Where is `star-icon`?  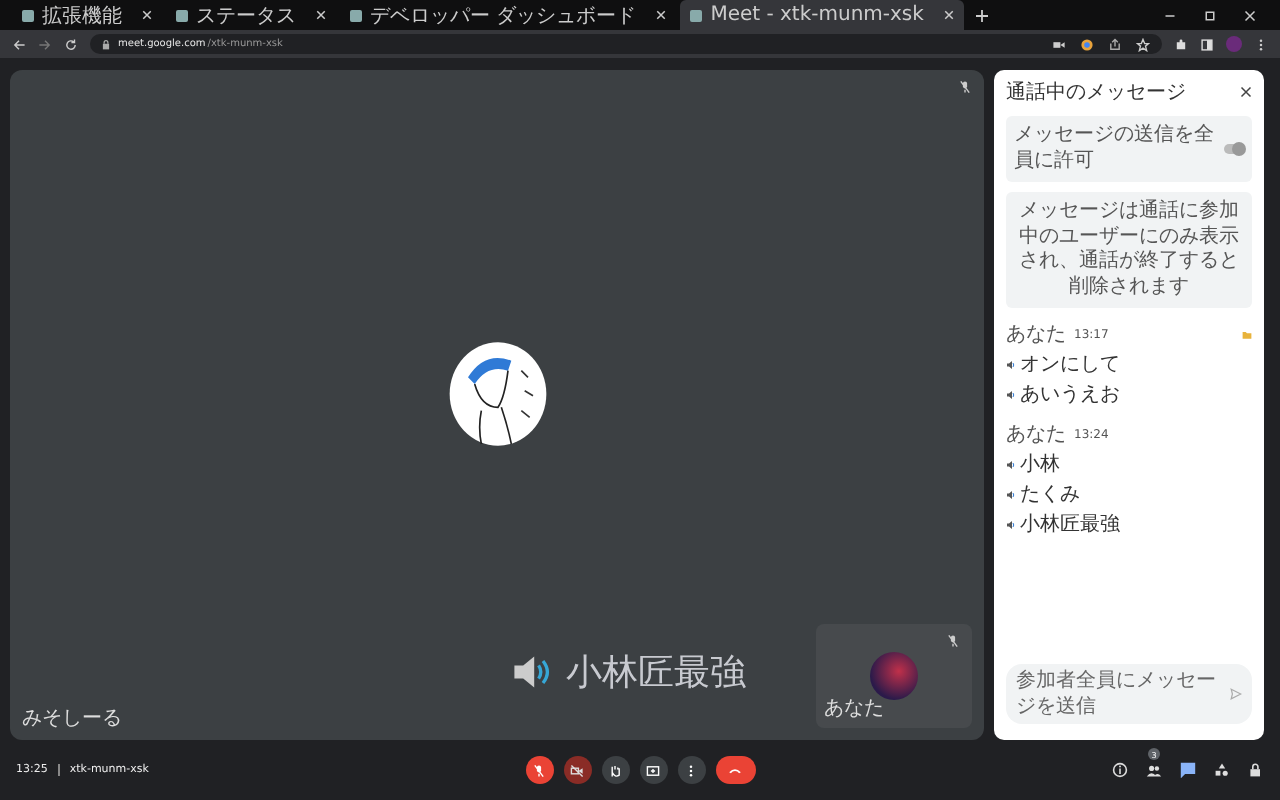
star-icon is located at coordinates (1143, 44).